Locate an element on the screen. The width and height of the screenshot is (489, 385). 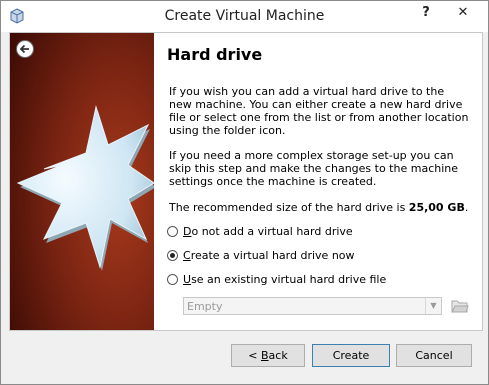
back-button: < Back is located at coordinates (268, 355).